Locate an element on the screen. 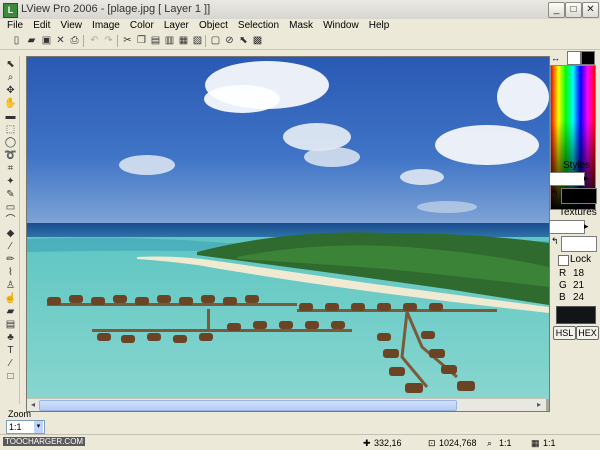 This screenshot has height=450, width=600. no-mask-icon: ⊘ is located at coordinates (229, 40).